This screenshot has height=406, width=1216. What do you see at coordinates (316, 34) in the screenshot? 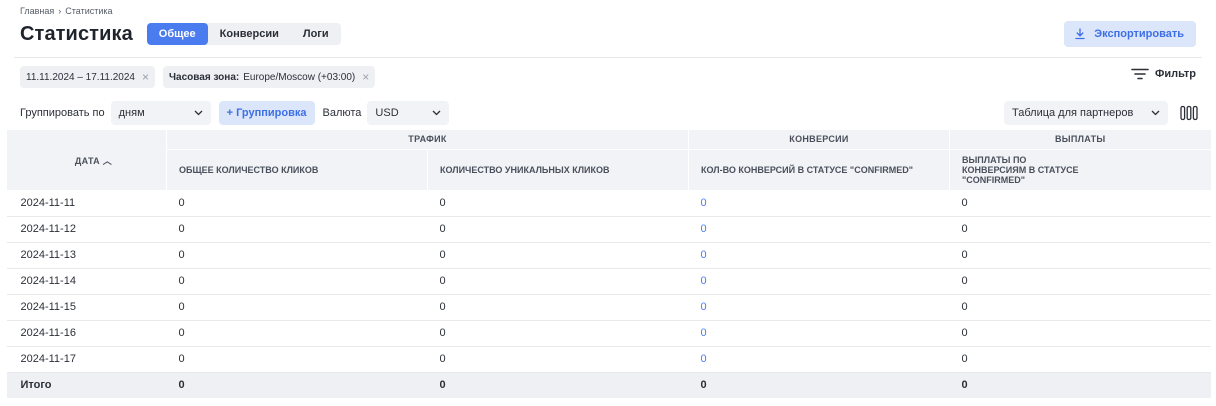
I see `tab-logs: Логи` at bounding box center [316, 34].